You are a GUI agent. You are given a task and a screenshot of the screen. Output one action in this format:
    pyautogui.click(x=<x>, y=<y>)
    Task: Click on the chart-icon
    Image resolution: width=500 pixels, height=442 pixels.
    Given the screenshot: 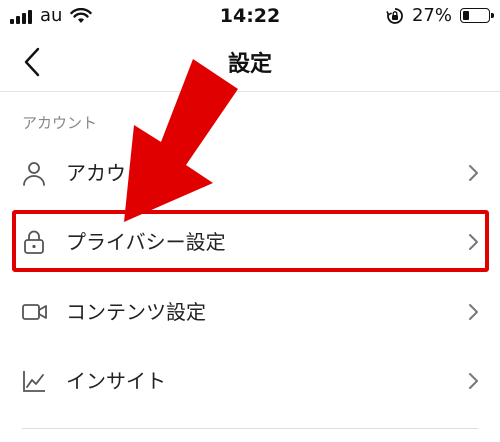 What is the action you would take?
    pyautogui.click(x=34, y=381)
    